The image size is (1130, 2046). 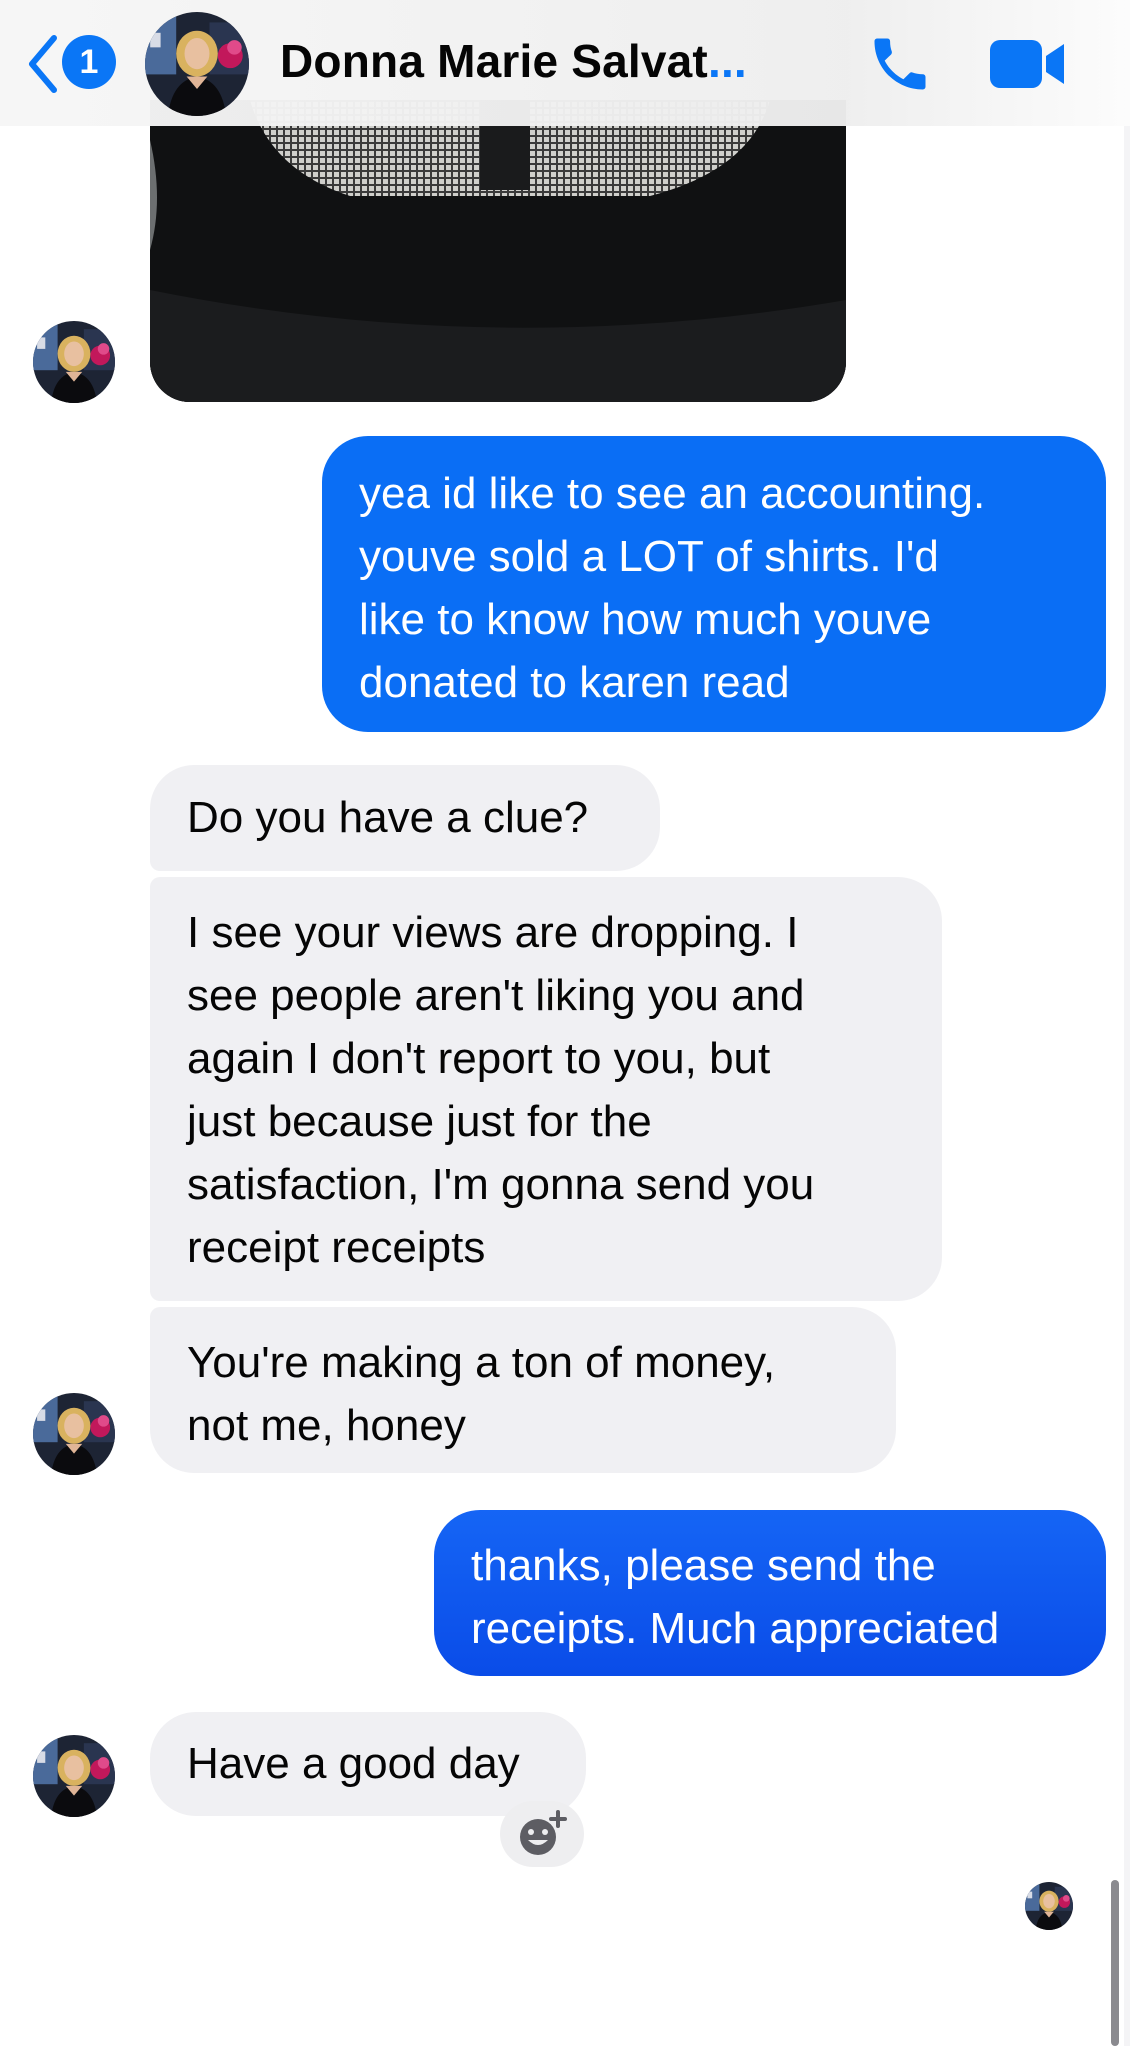 I want to click on phone-icon, so click(x=900, y=64).